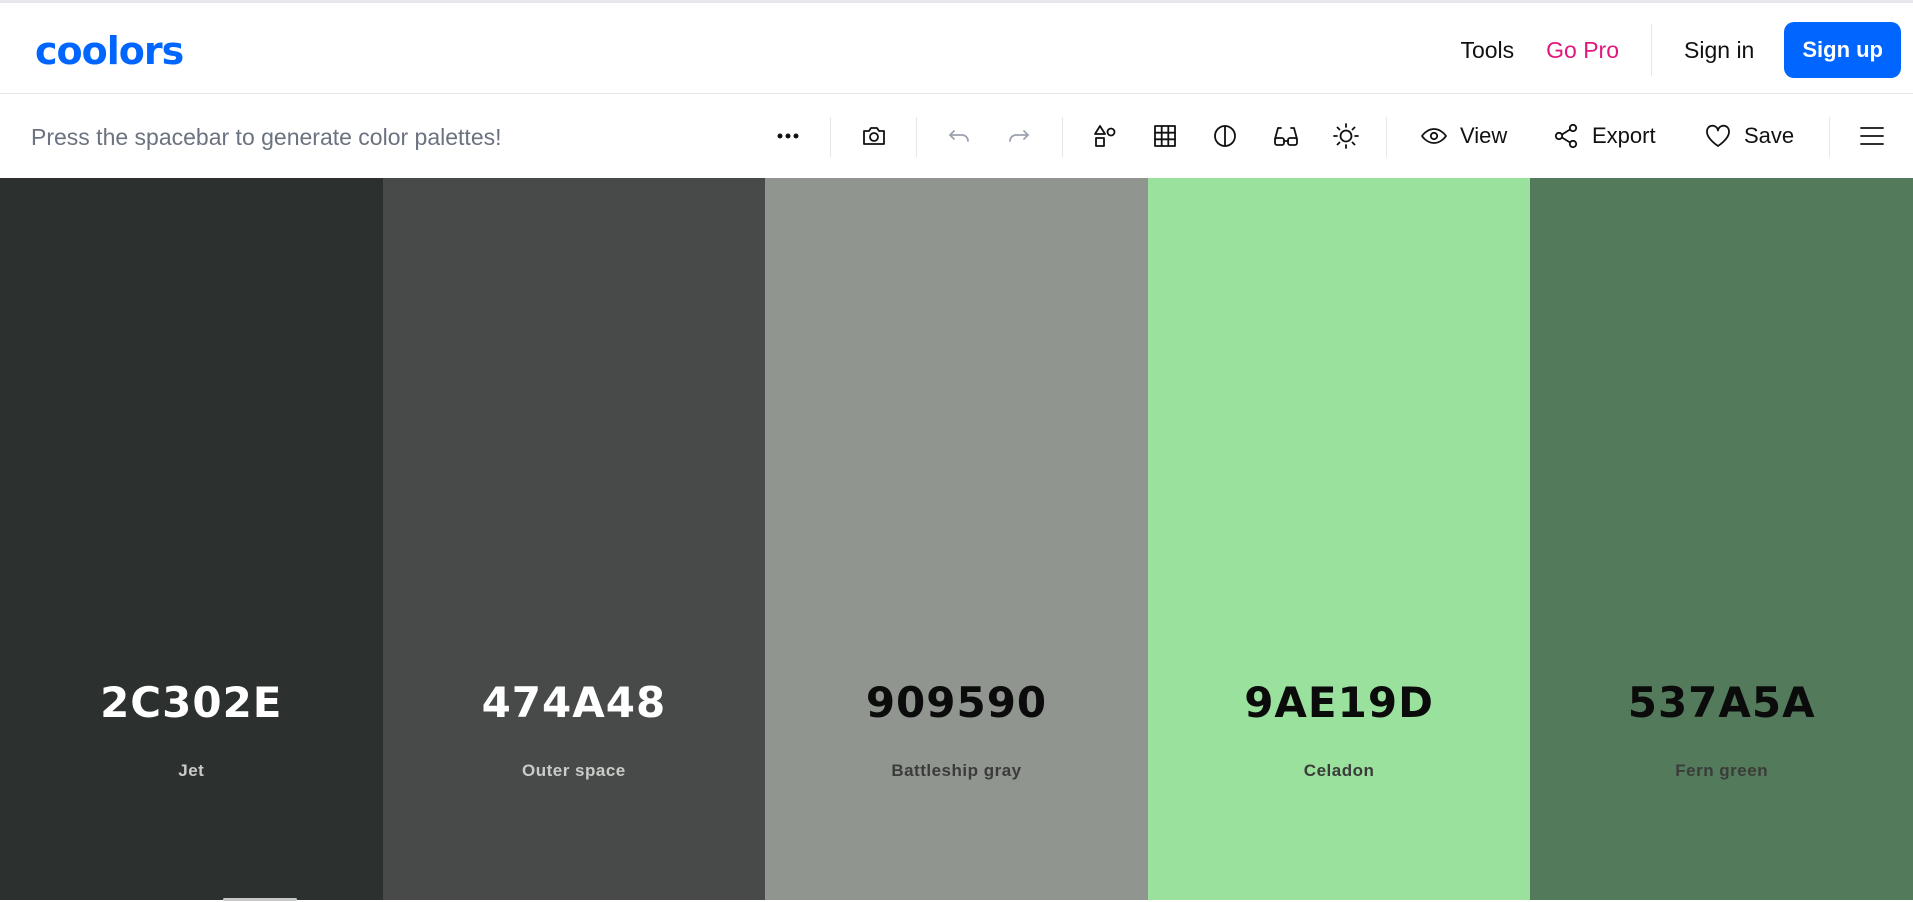 The image size is (1913, 902). What do you see at coordinates (1718, 135) in the screenshot?
I see `heart-icon` at bounding box center [1718, 135].